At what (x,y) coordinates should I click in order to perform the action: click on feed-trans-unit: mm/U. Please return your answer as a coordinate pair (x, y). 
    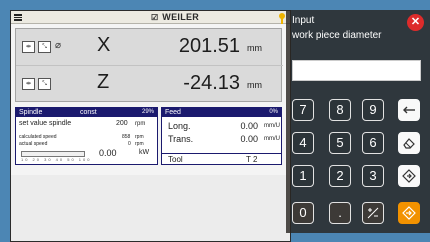
    Looking at the image, I should click on (272, 139).